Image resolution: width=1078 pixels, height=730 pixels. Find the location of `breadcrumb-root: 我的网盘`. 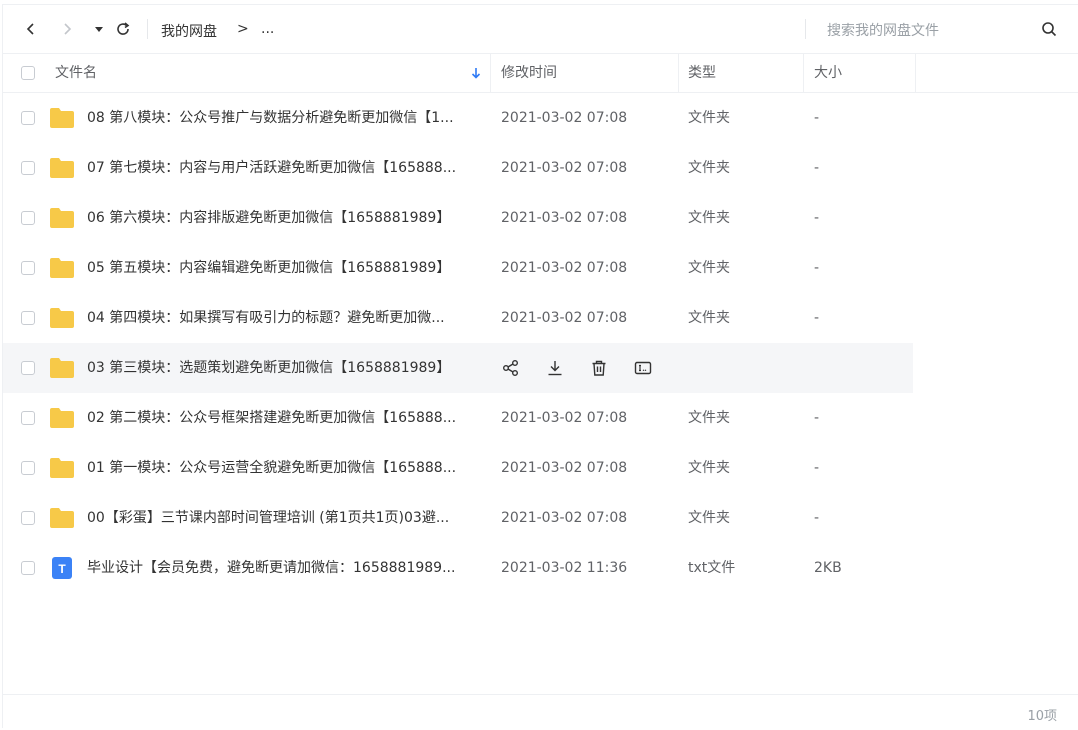

breadcrumb-root: 我的网盘 is located at coordinates (189, 31).